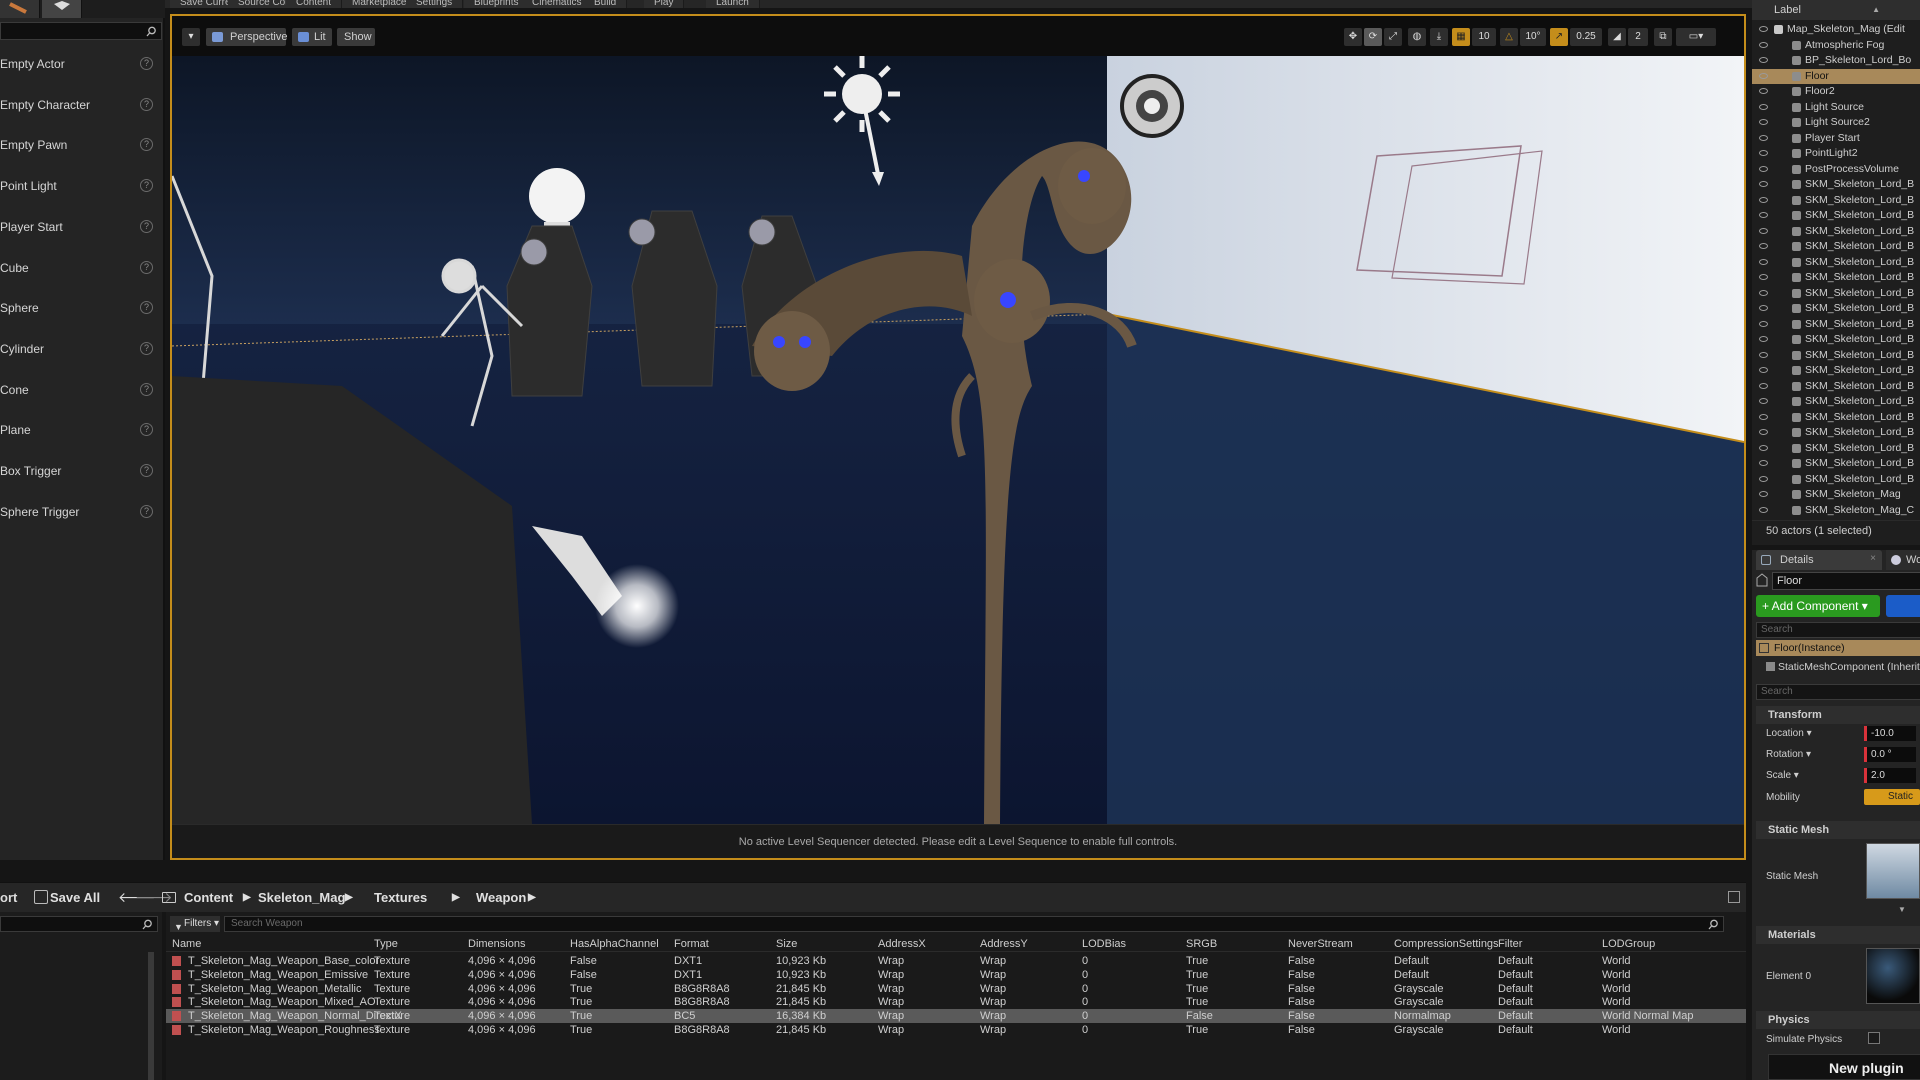 The height and width of the screenshot is (1080, 1920). I want to click on scale-x-field: 2.0, so click(1890, 775).